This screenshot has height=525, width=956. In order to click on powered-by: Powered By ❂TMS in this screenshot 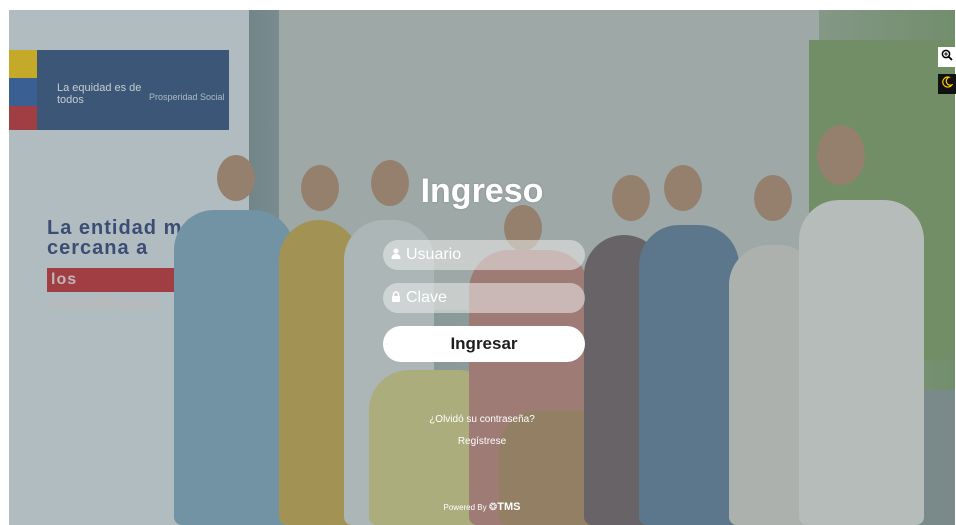, I will do `click(482, 507)`.